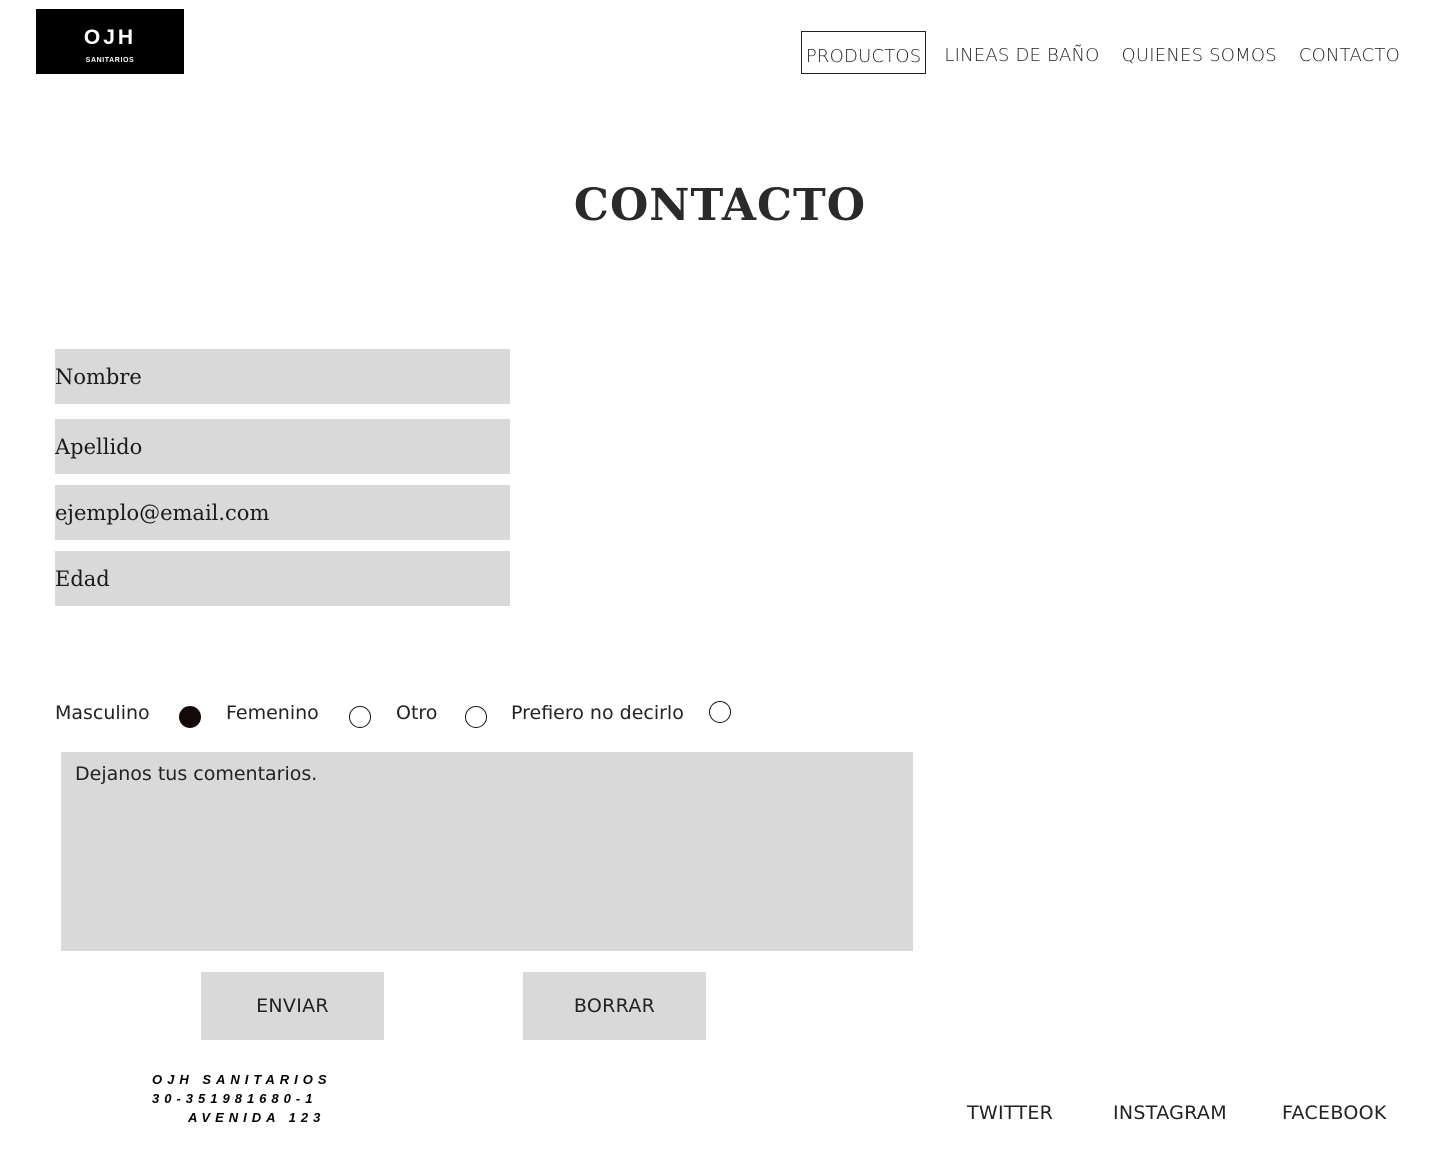  Describe the element at coordinates (110, 60) in the screenshot. I see `logo-sub-text: SANITARIOS` at that location.